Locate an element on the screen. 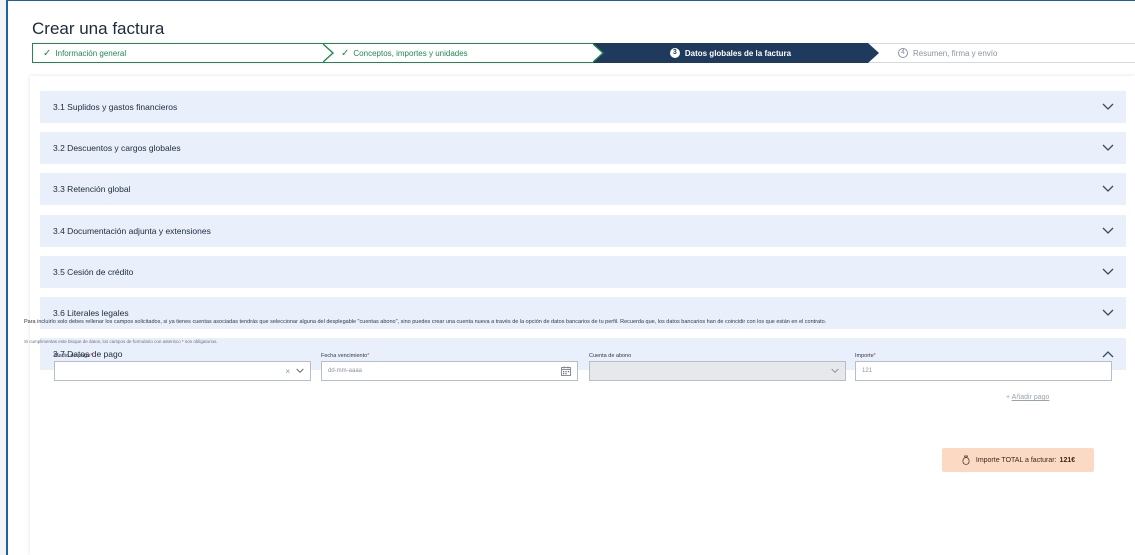 The width and height of the screenshot is (1135, 555). step-label: Resumen, firma y envío is located at coordinates (955, 53).